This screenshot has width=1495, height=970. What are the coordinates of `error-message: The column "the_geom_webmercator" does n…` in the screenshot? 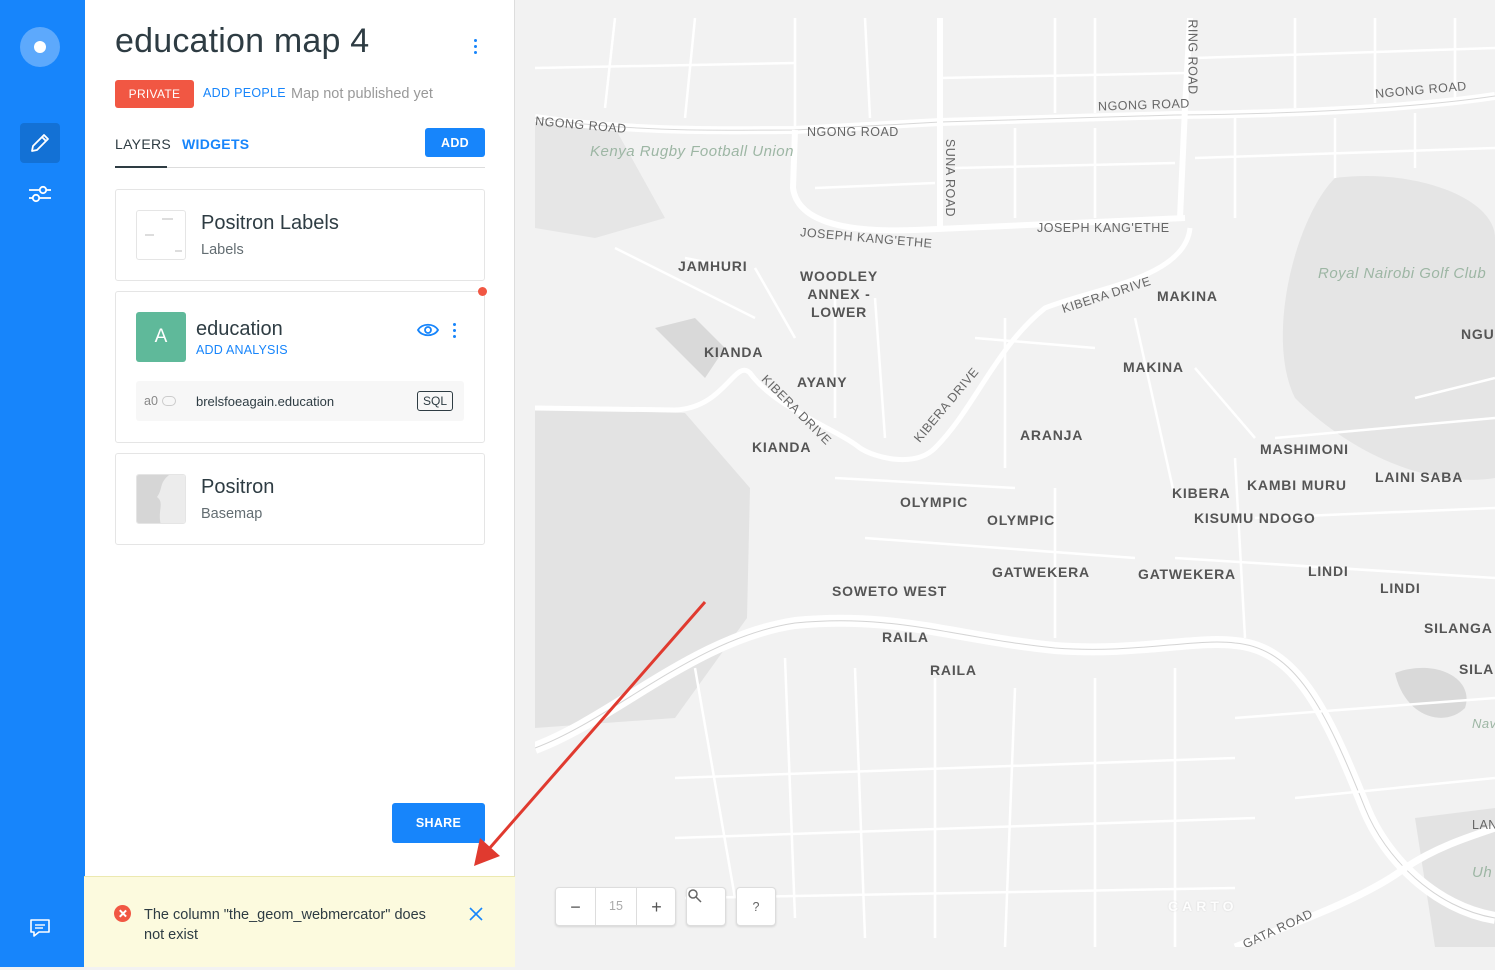 It's located at (285, 925).